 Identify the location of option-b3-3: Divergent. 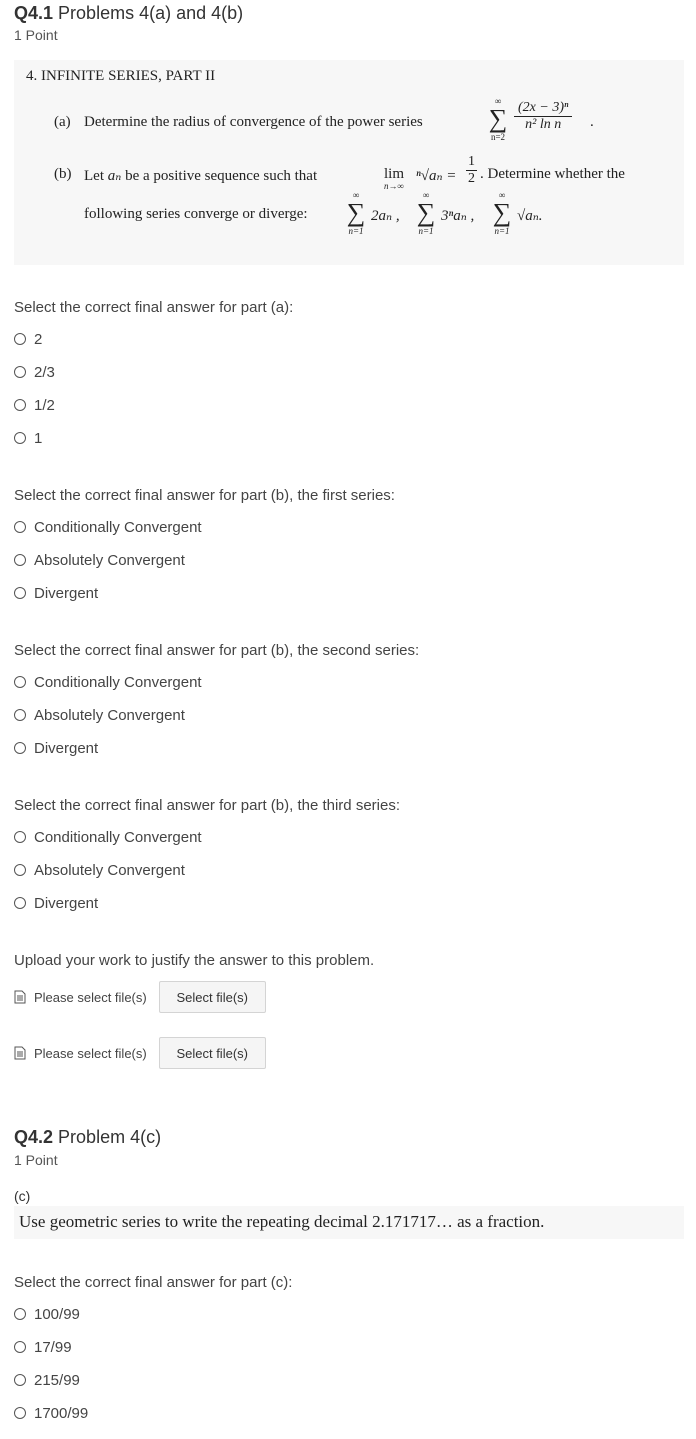
(56, 903).